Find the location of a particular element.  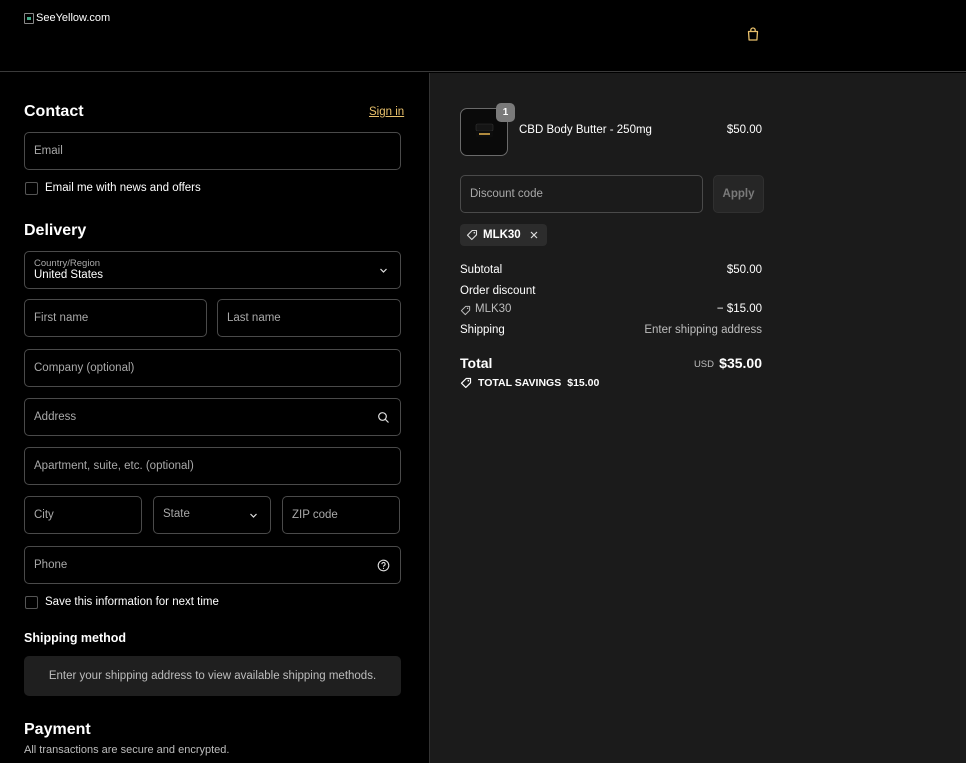

savings-label: TOTAL SAVINGS is located at coordinates (520, 383).